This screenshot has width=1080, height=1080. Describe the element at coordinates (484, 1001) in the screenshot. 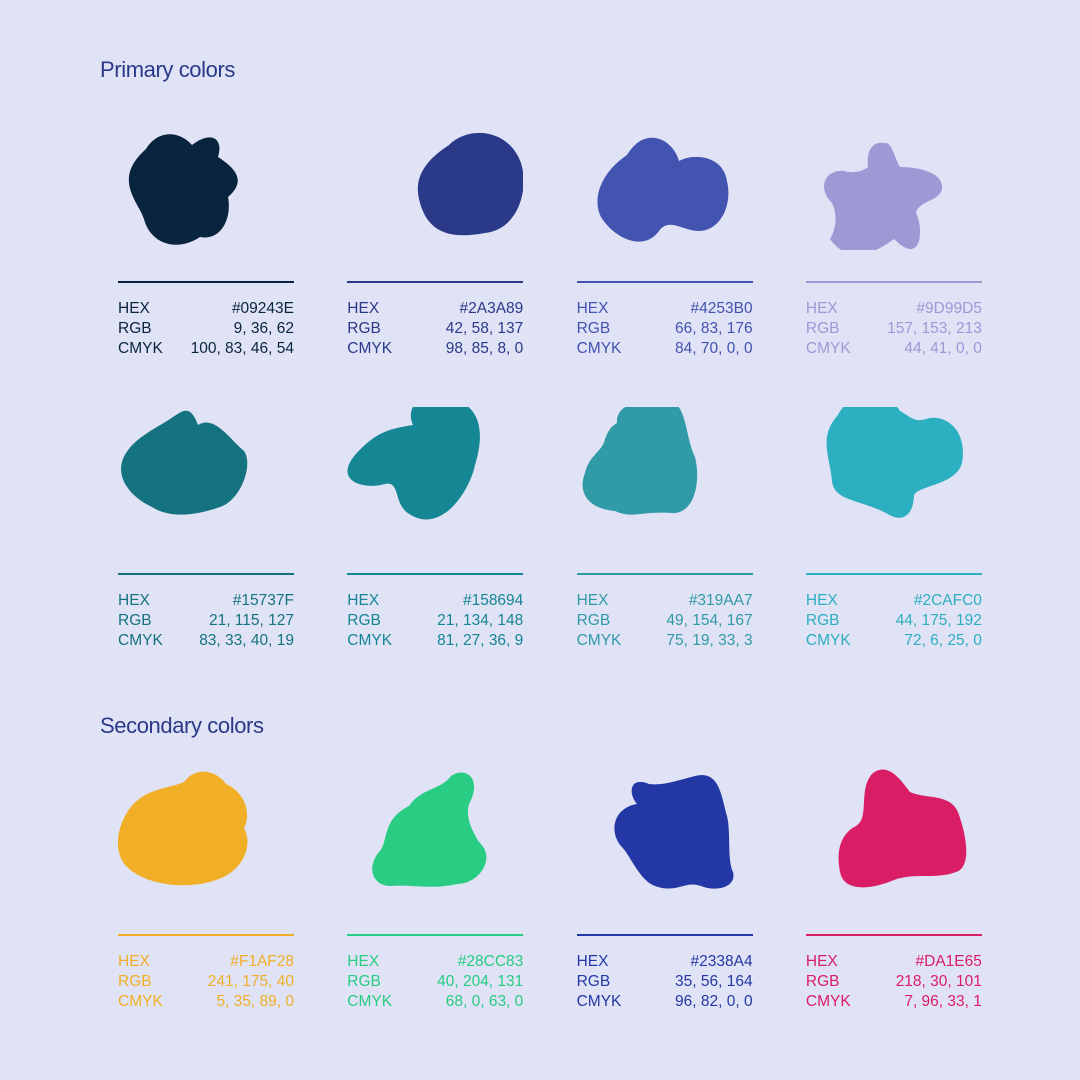

I see `cmyk-value: 68, 0, 63, 0` at that location.